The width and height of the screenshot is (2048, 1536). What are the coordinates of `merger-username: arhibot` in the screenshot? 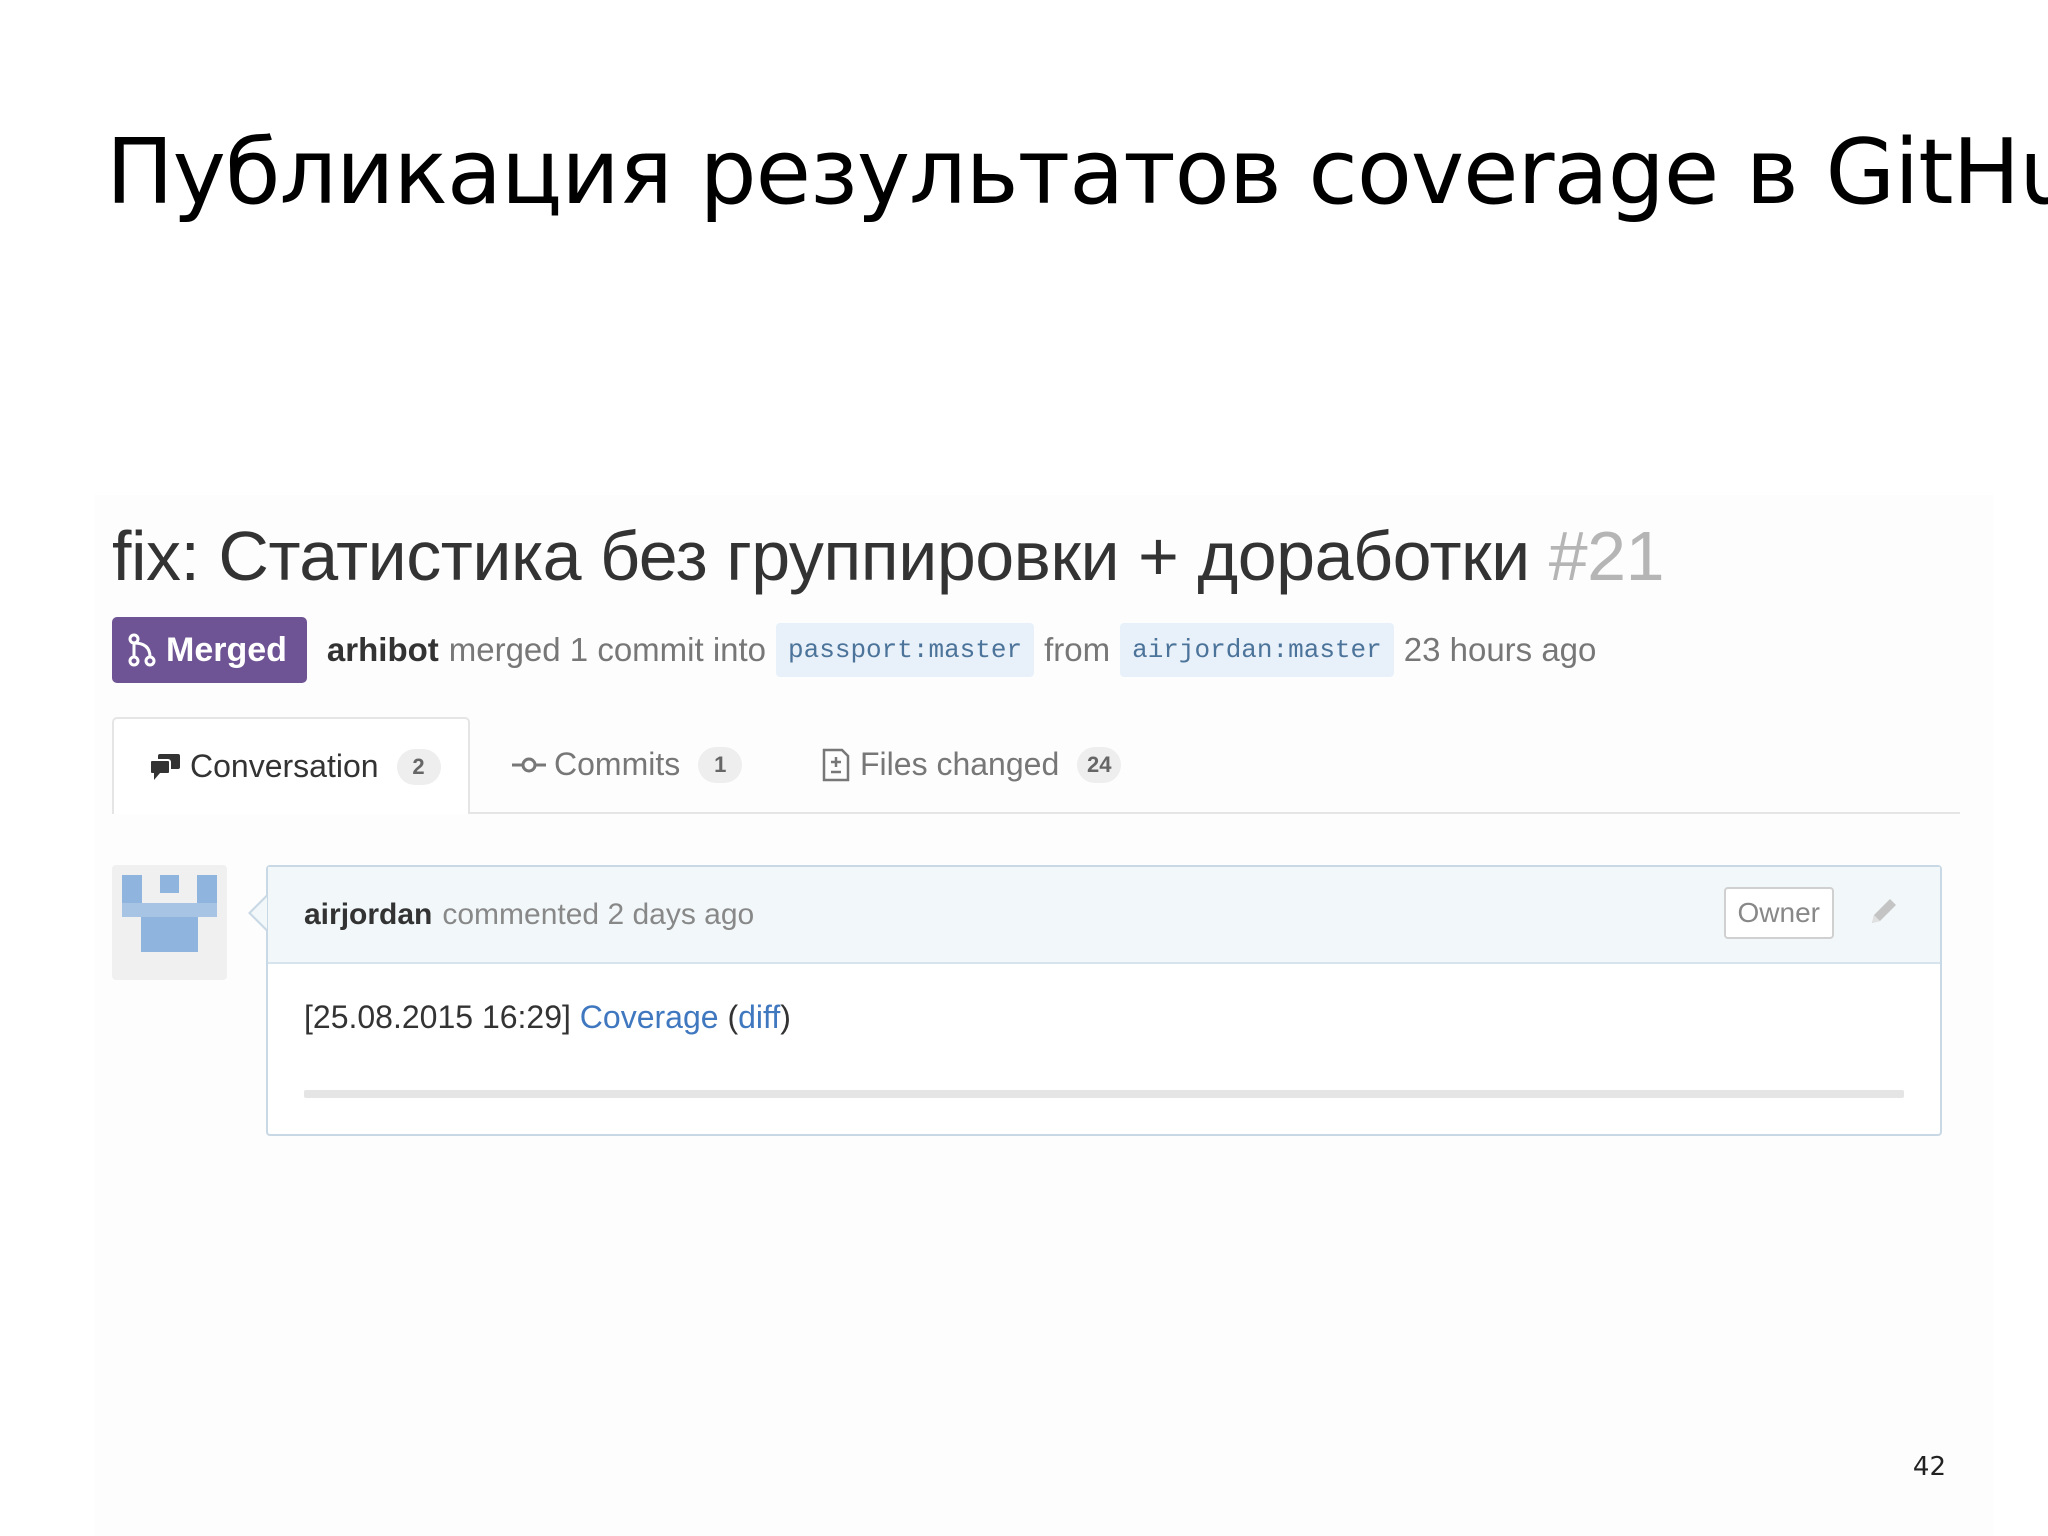 It's located at (383, 650).